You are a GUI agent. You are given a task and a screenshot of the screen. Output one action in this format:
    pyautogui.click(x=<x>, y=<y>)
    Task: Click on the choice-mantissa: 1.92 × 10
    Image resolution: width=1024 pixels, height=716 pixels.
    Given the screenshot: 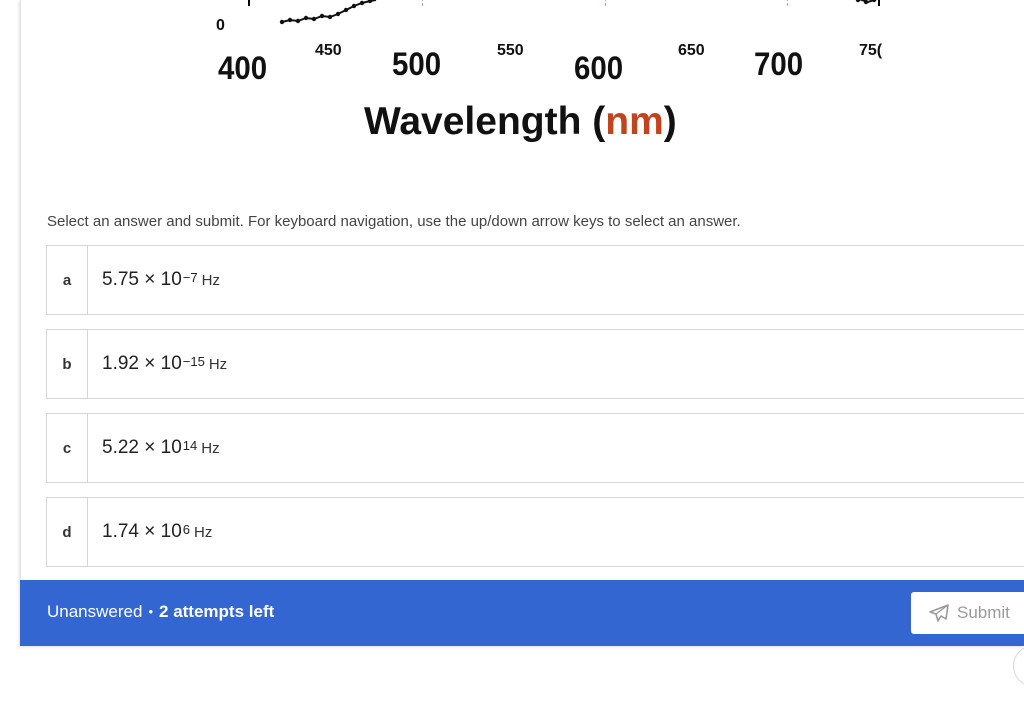 What is the action you would take?
    pyautogui.click(x=142, y=363)
    